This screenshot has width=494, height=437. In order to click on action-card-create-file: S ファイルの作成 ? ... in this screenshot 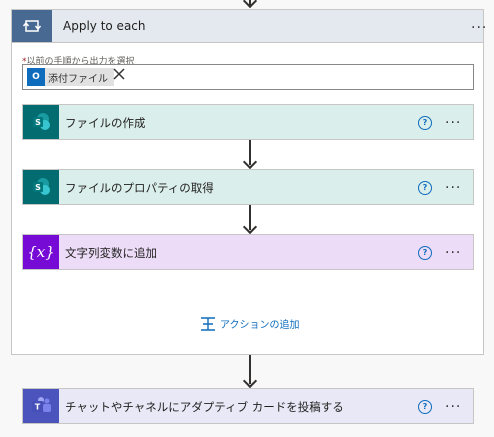, I will do `click(248, 122)`.